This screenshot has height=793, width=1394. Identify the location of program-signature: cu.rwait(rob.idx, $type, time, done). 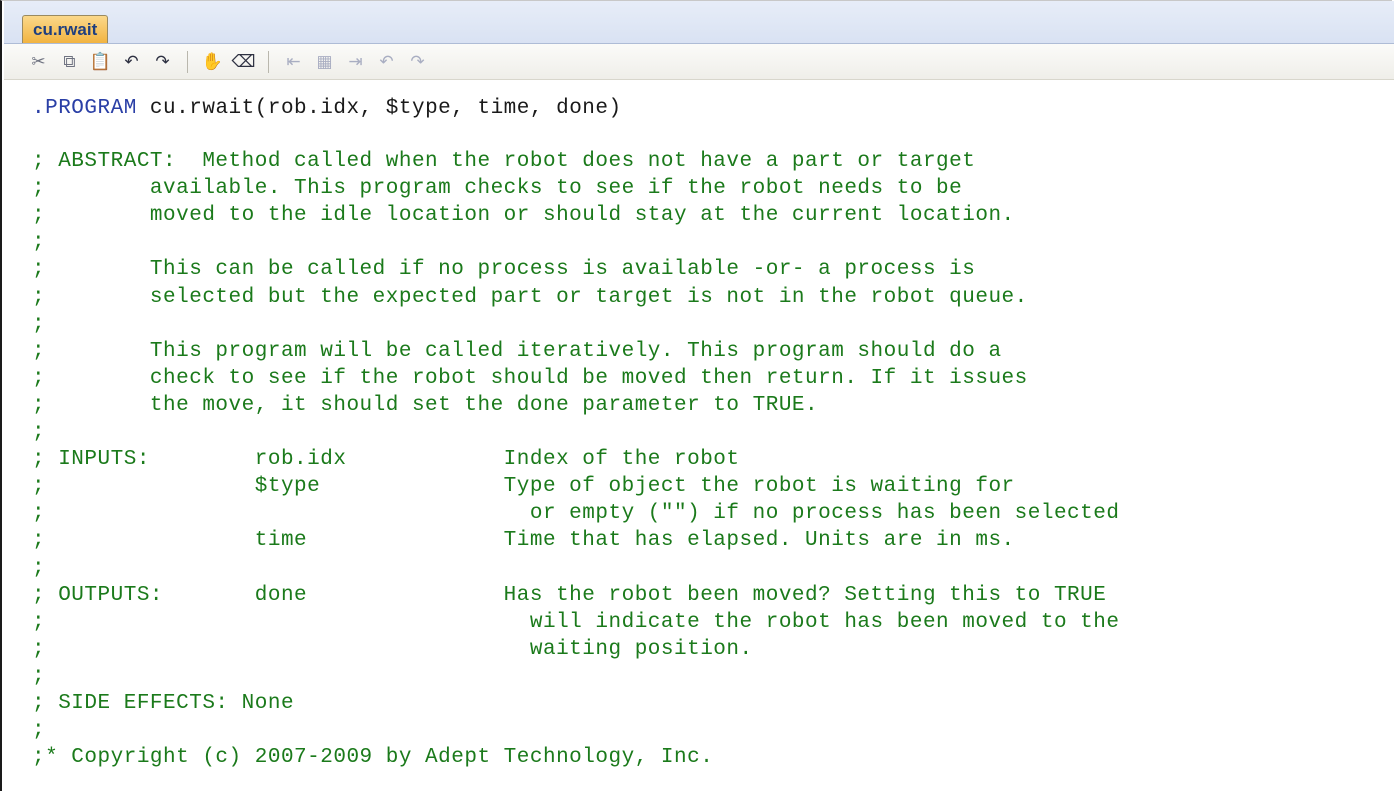
(379, 108).